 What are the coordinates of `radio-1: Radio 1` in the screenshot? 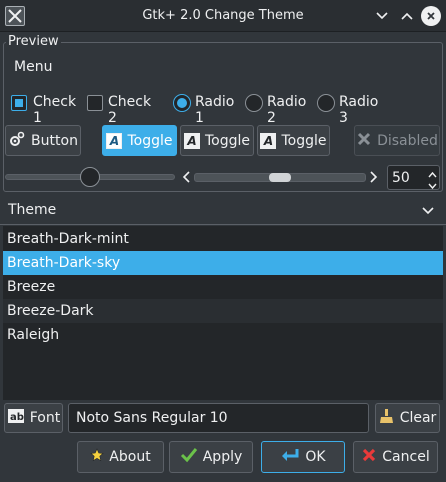 It's located at (209, 109).